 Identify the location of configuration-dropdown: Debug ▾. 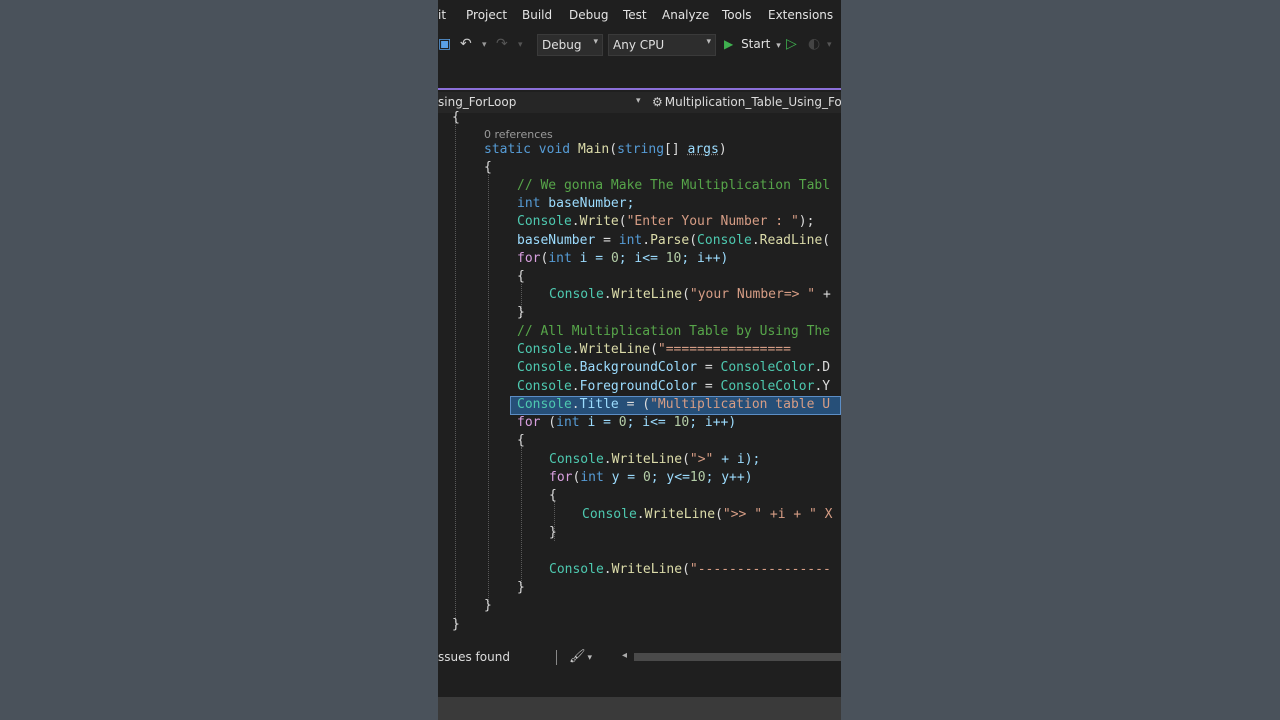
(570, 45).